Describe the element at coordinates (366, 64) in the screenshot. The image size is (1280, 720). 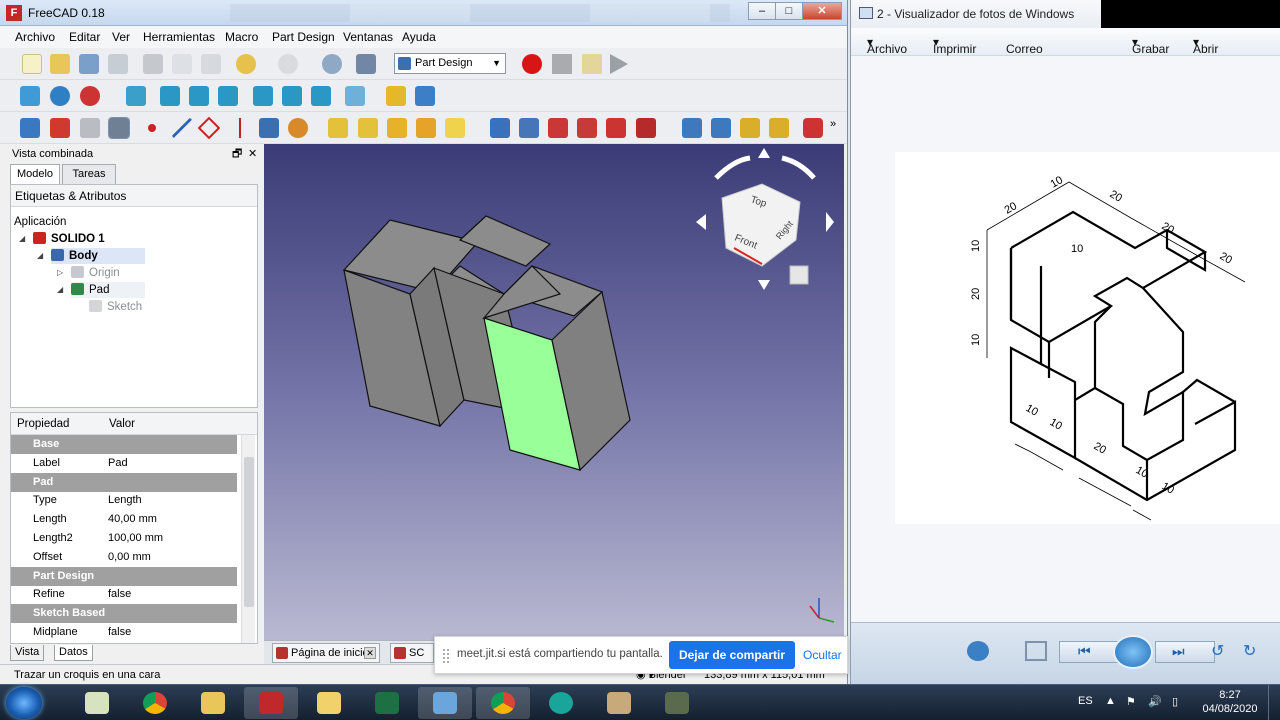
I see `whats-this-icon` at that location.